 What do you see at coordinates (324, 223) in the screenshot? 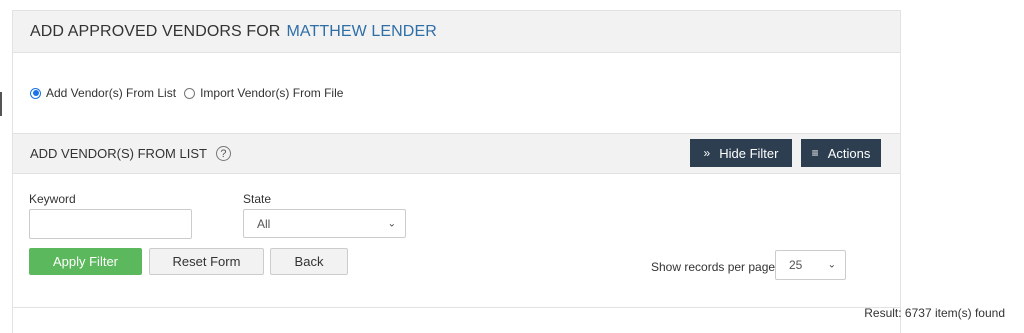
I see `state-select: All ⌄` at bounding box center [324, 223].